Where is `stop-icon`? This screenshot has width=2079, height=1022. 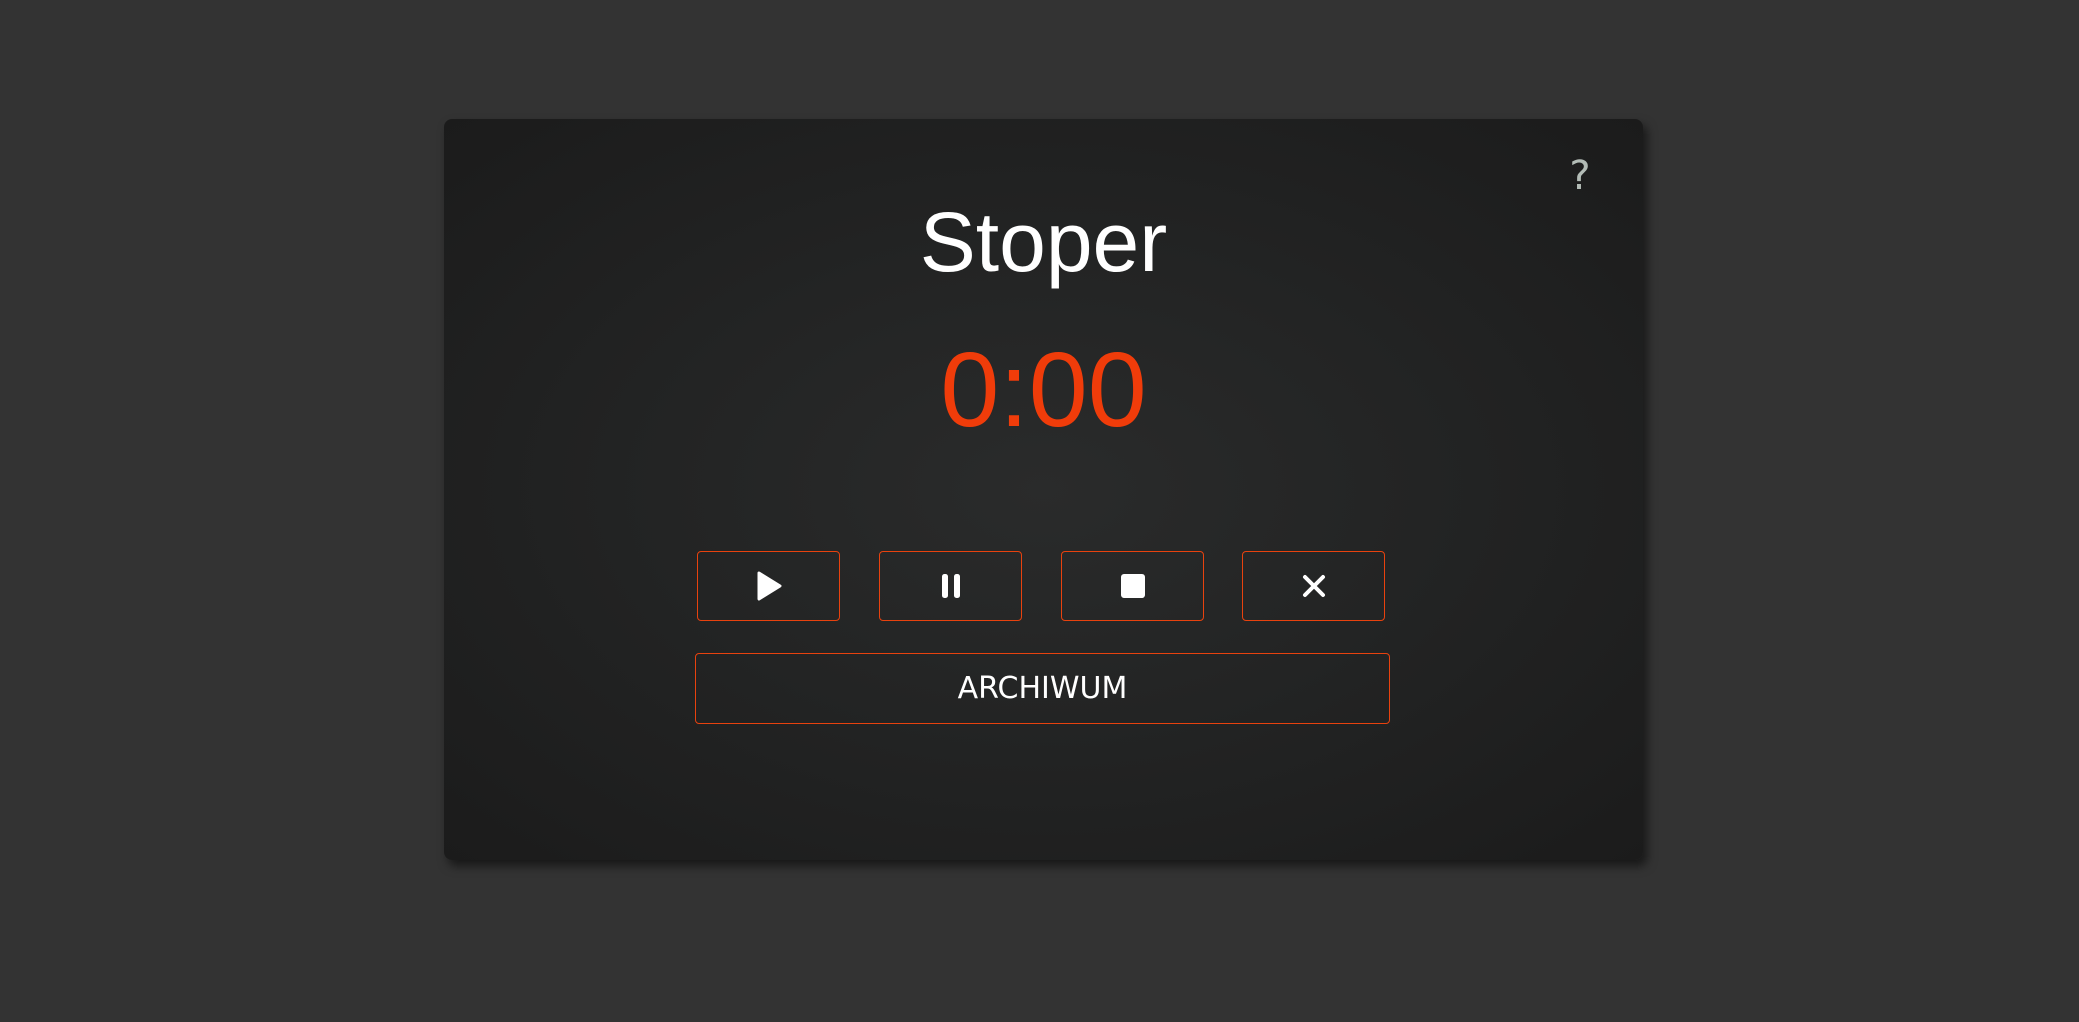
stop-icon is located at coordinates (1133, 586).